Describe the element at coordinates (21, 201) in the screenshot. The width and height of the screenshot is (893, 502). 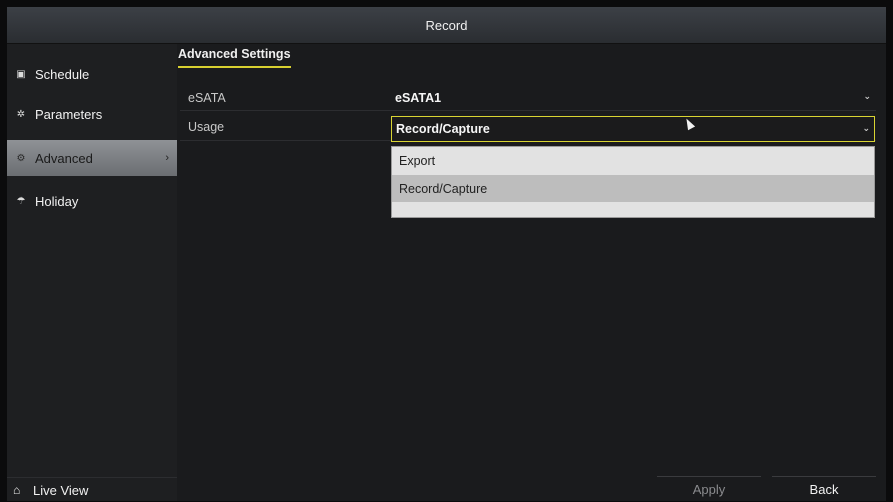
I see `holiday-icon: ☂` at that location.